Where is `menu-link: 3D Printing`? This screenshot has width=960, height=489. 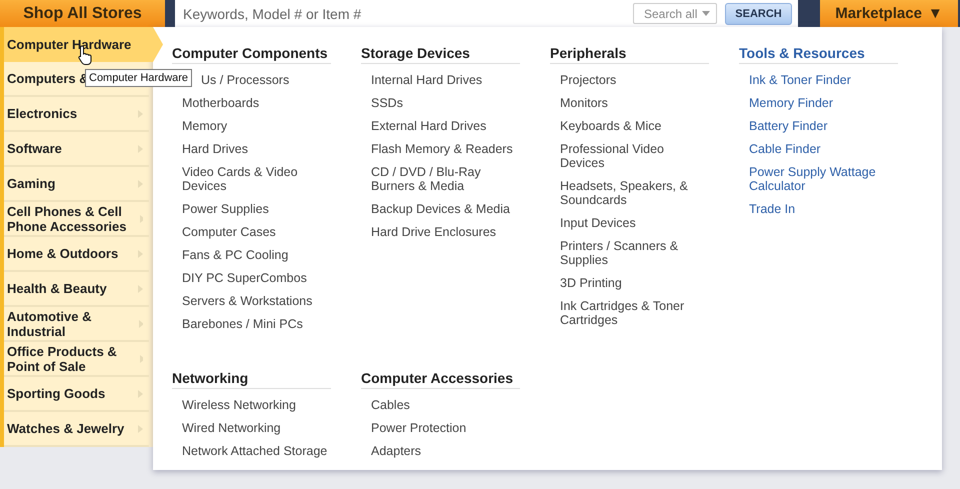 menu-link: 3D Printing is located at coordinates (630, 283).